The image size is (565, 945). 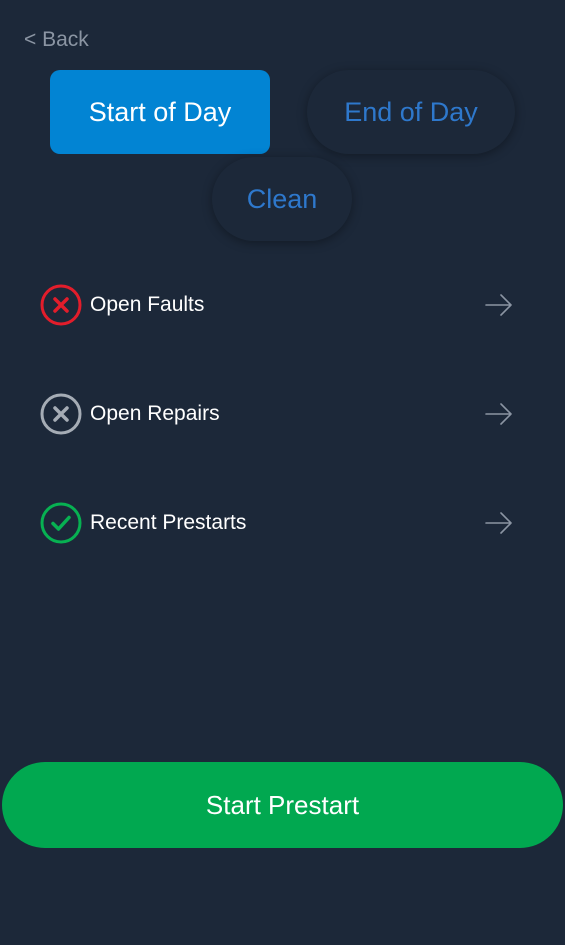 I want to click on list-item-label: Open Repairs, so click(x=155, y=413).